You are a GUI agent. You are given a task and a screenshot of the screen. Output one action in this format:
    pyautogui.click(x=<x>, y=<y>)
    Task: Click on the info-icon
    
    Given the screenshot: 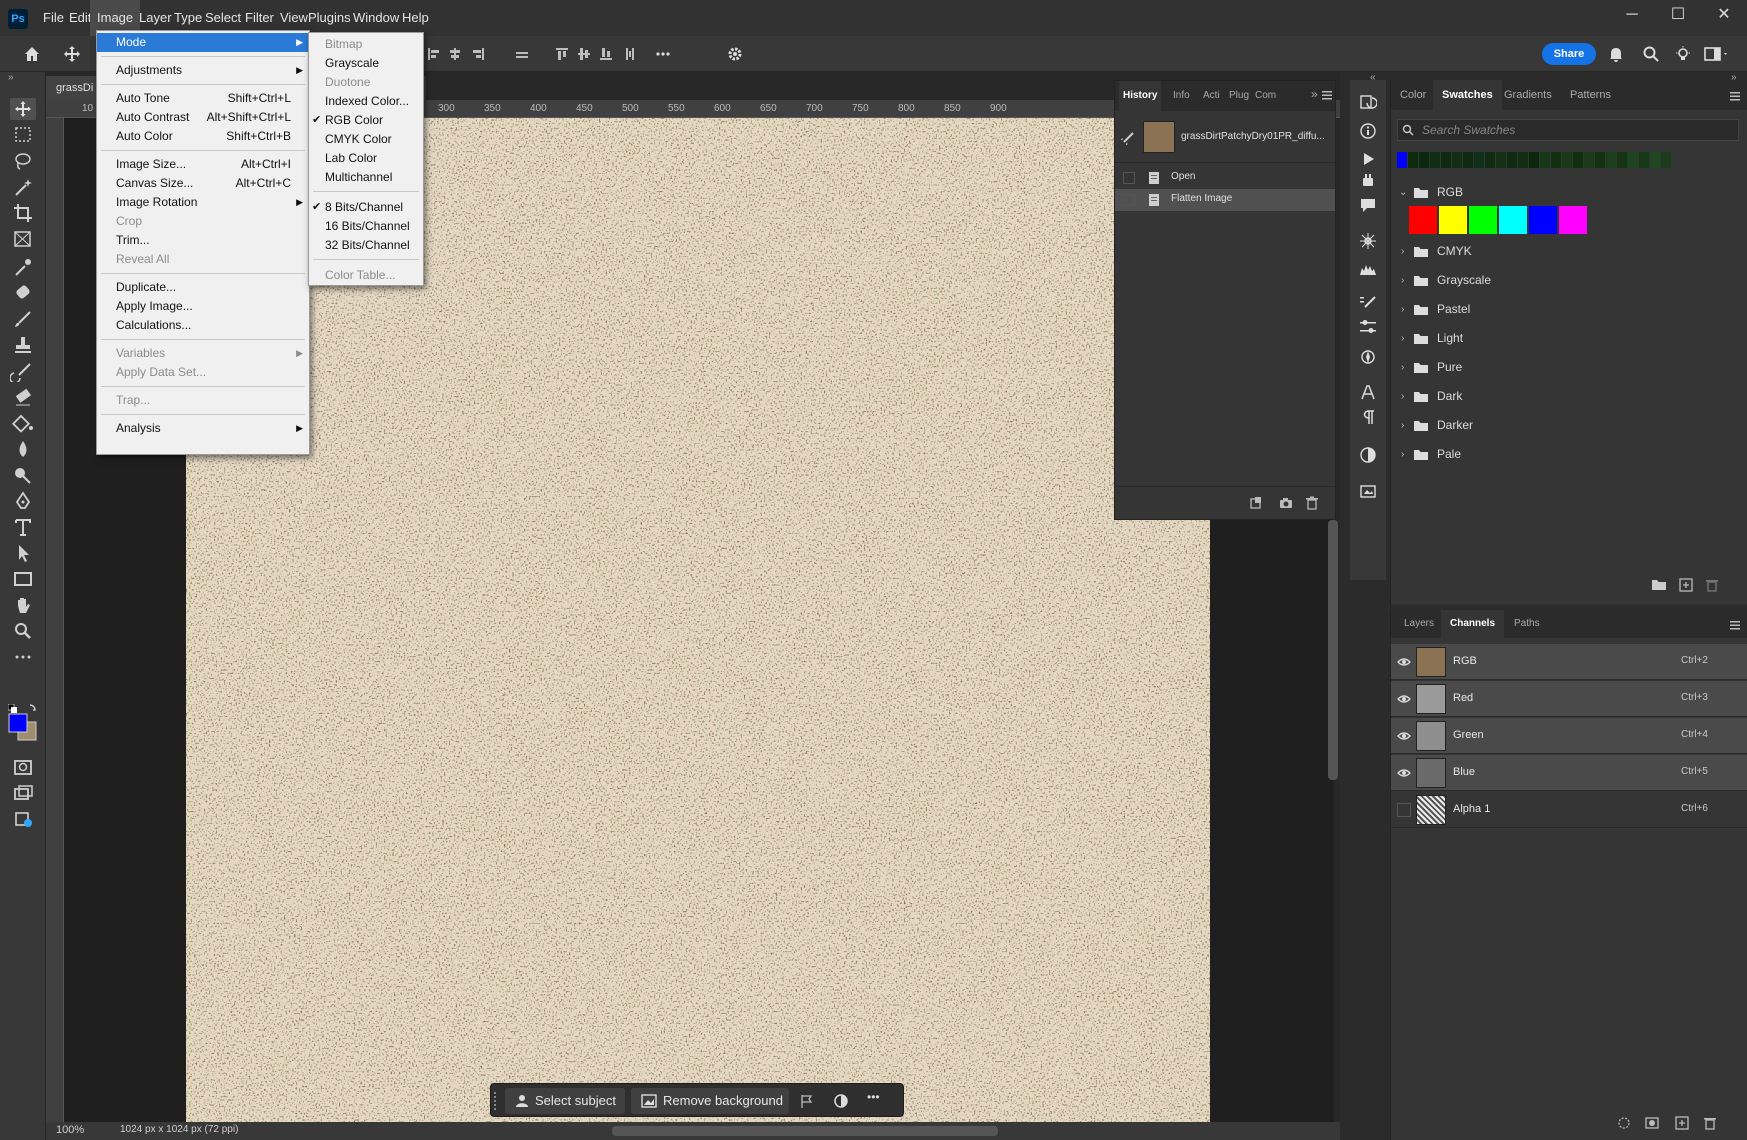 What is the action you would take?
    pyautogui.click(x=1368, y=131)
    